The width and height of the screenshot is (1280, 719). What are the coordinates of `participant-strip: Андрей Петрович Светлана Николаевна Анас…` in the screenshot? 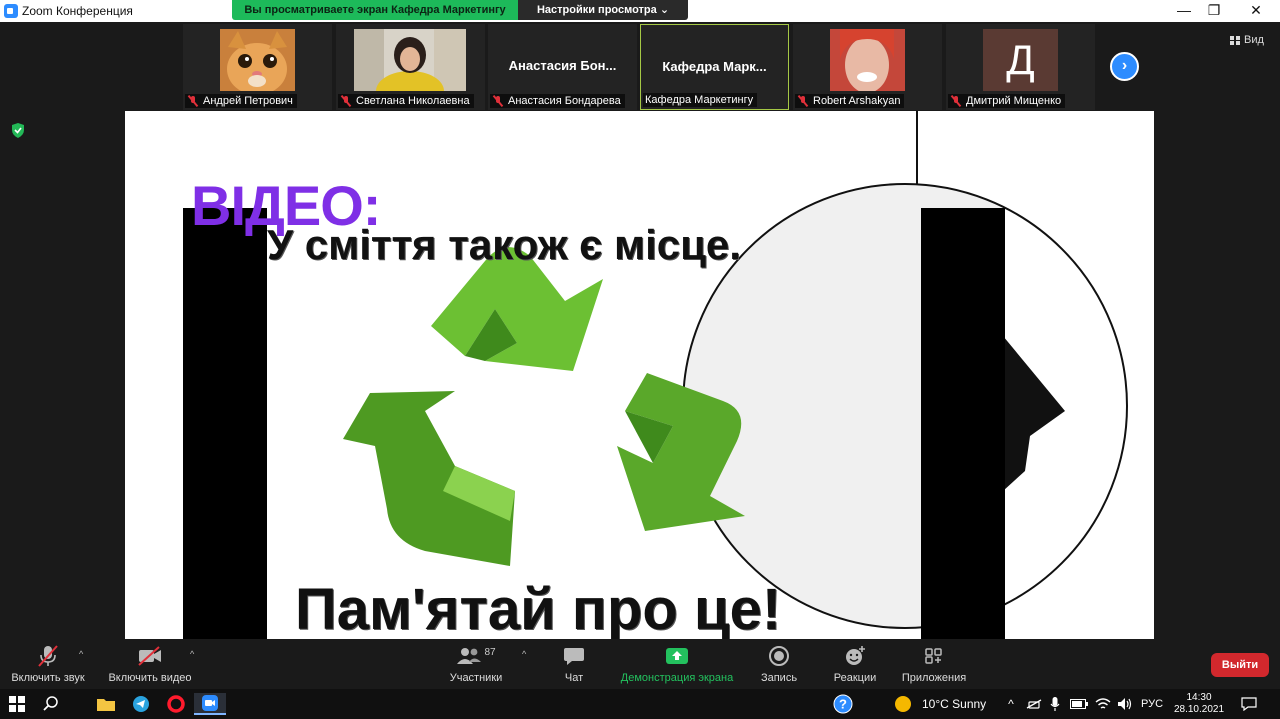 It's located at (640, 67).